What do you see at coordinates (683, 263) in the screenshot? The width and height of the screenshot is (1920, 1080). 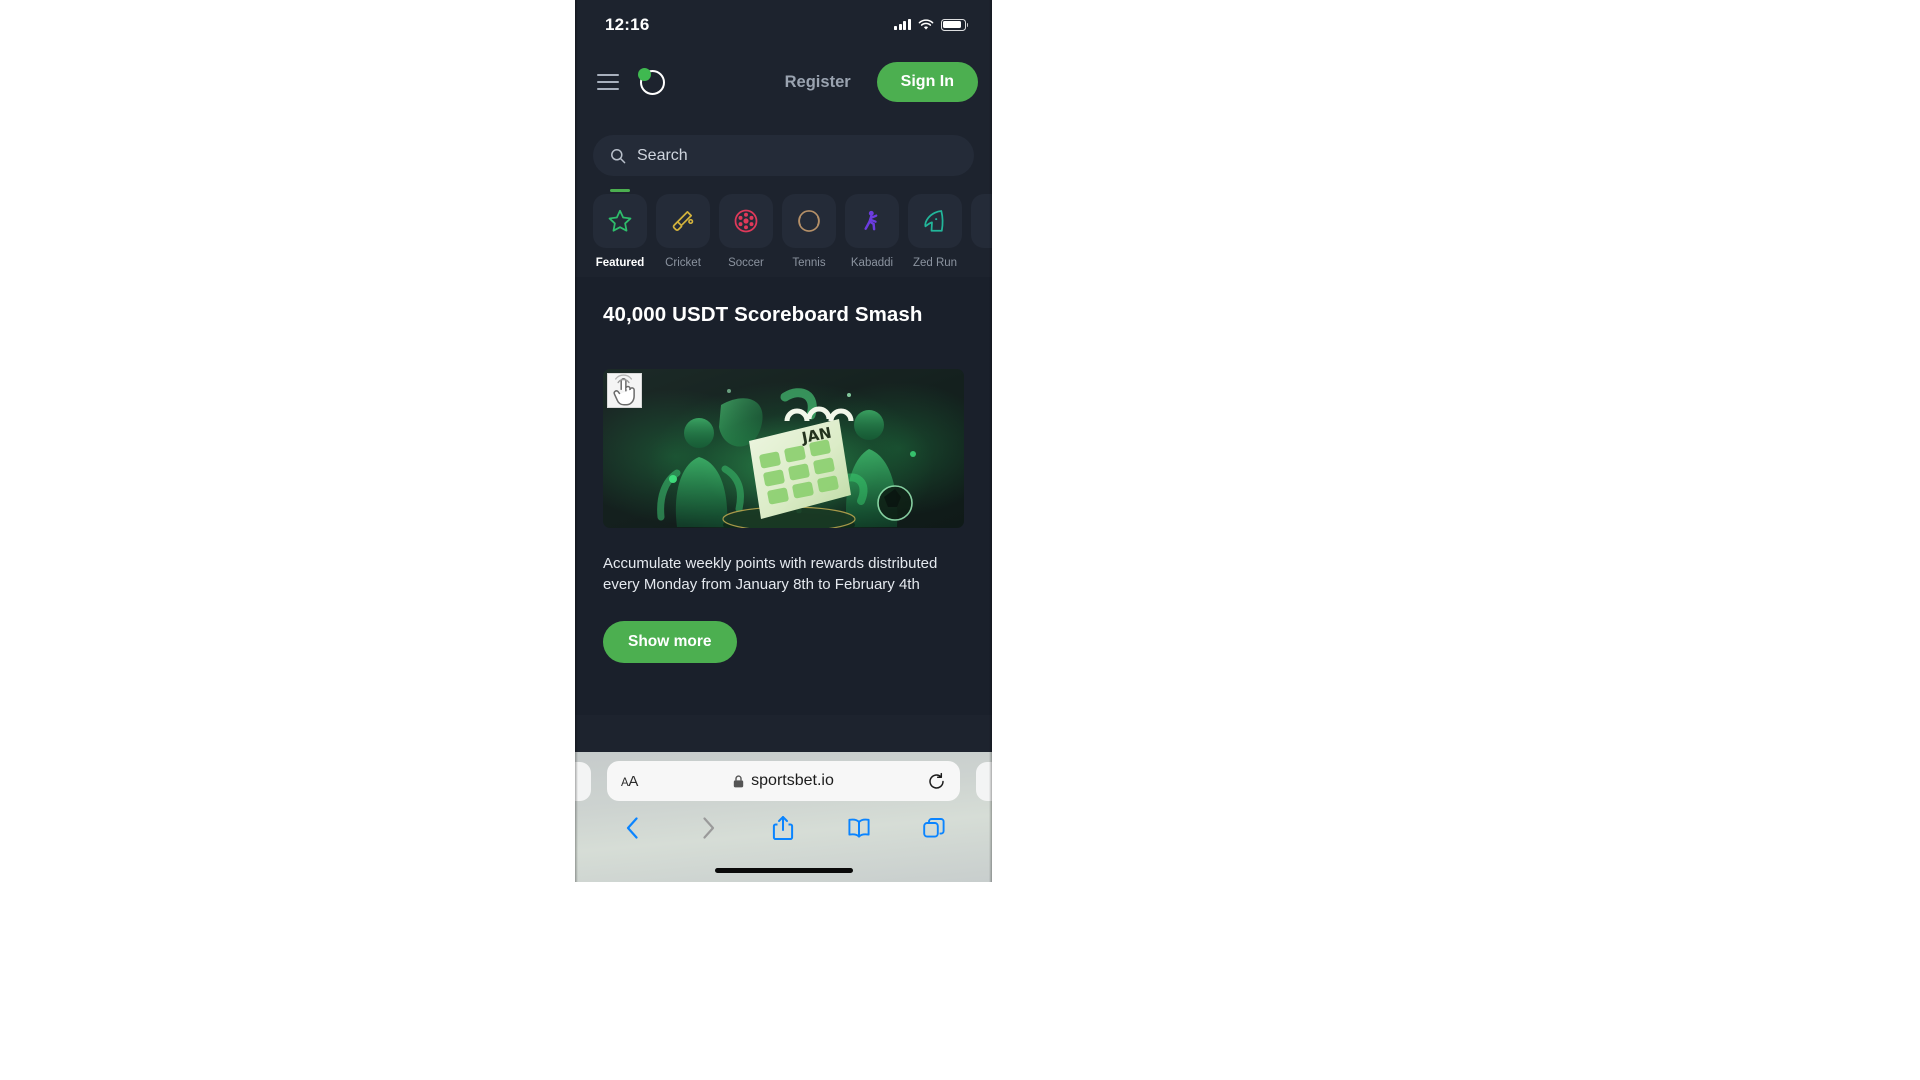 I see `category-label: Cricket` at bounding box center [683, 263].